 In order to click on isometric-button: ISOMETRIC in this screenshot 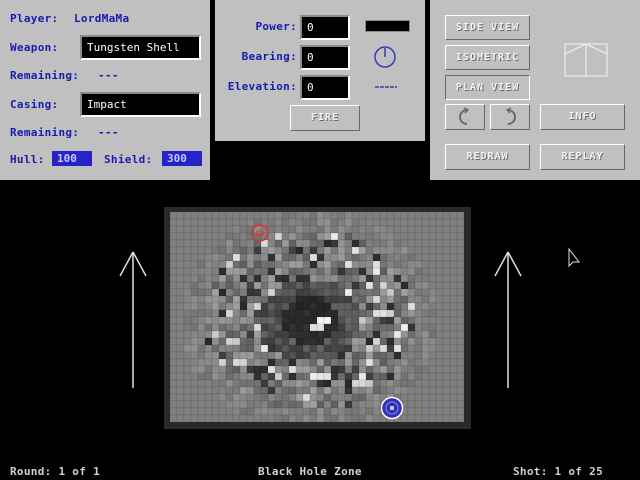, I will do `click(487, 57)`.